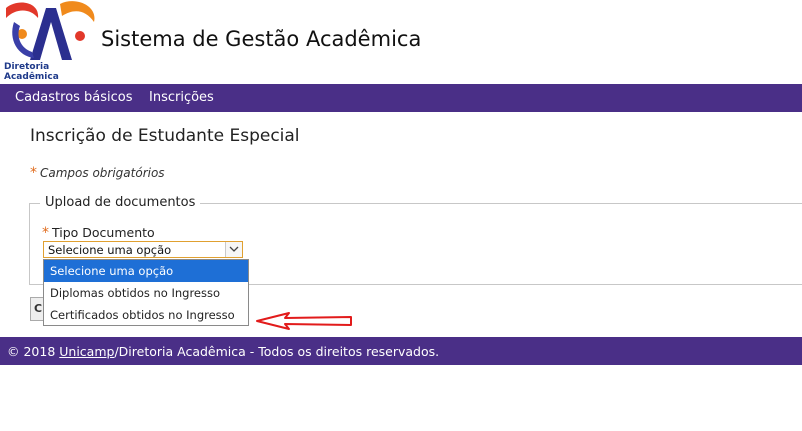 This screenshot has height=431, width=802. I want to click on option-label: Certificados obtidos no Ingresso, so click(142, 315).